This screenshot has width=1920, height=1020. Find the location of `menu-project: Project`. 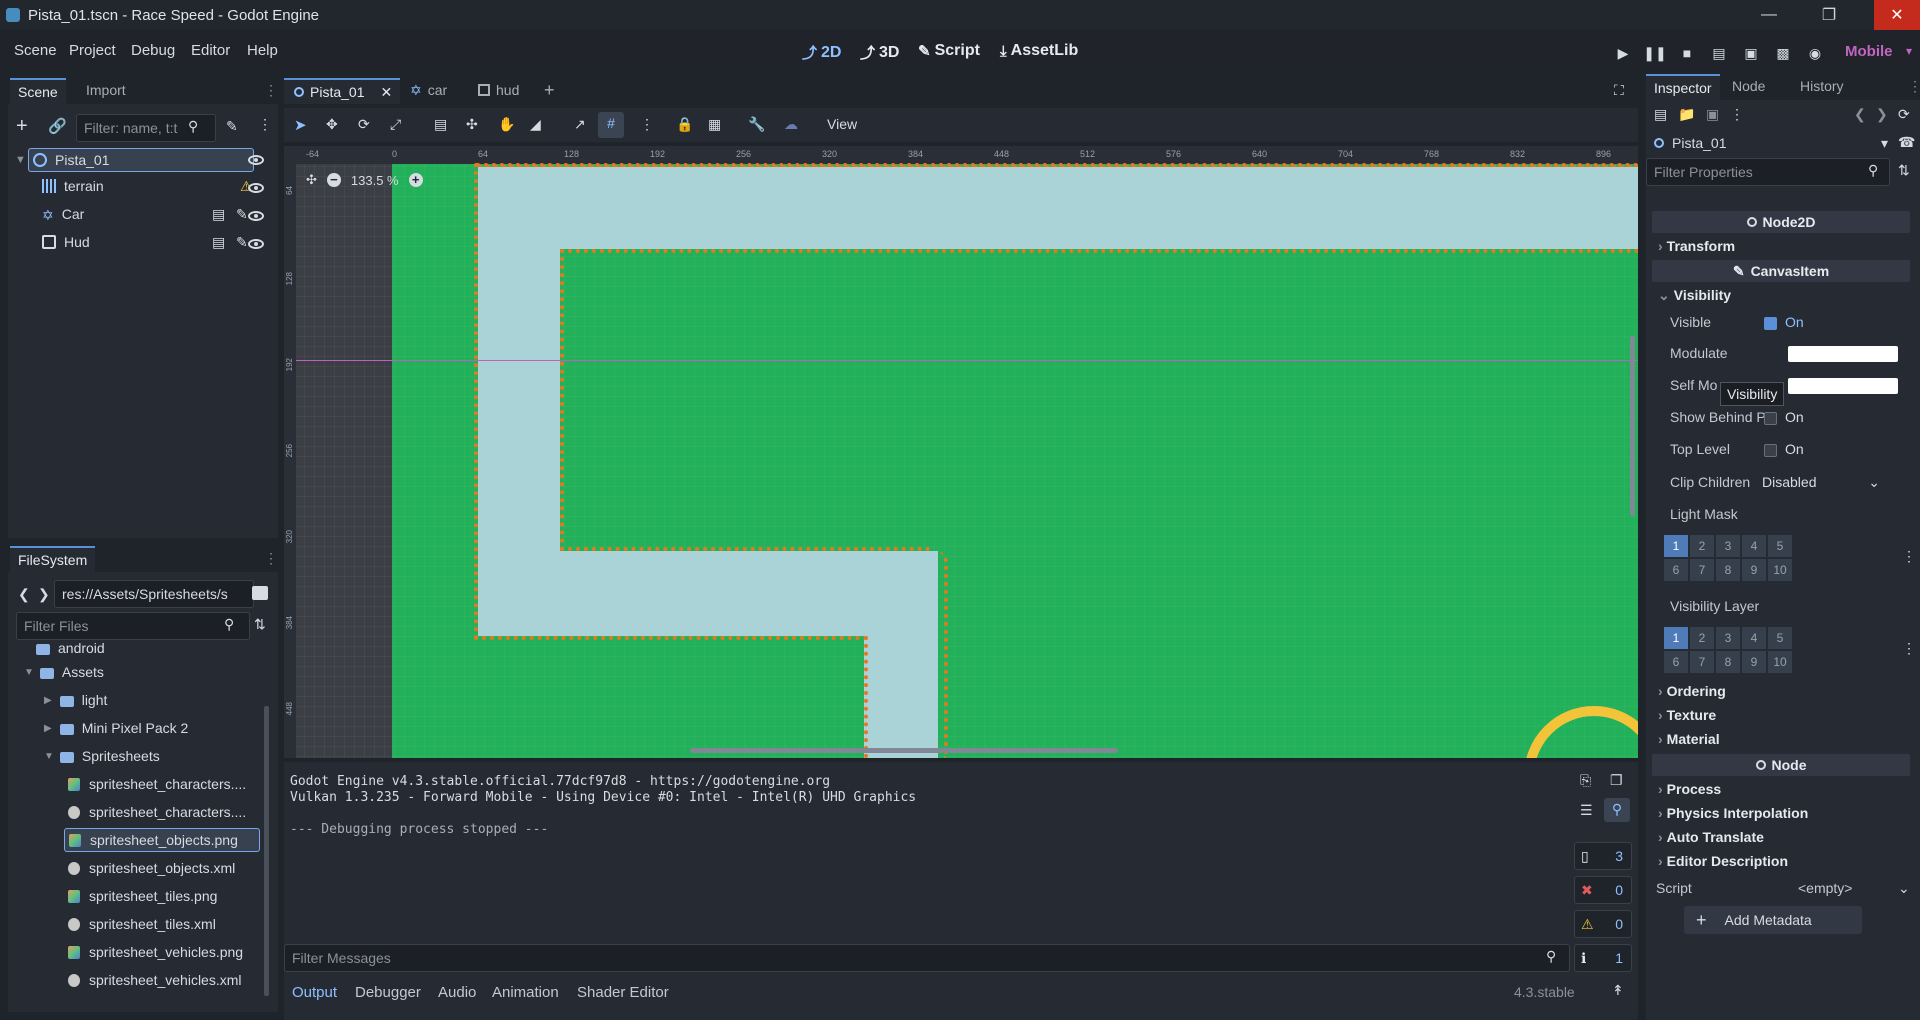

menu-project: Project is located at coordinates (92, 50).